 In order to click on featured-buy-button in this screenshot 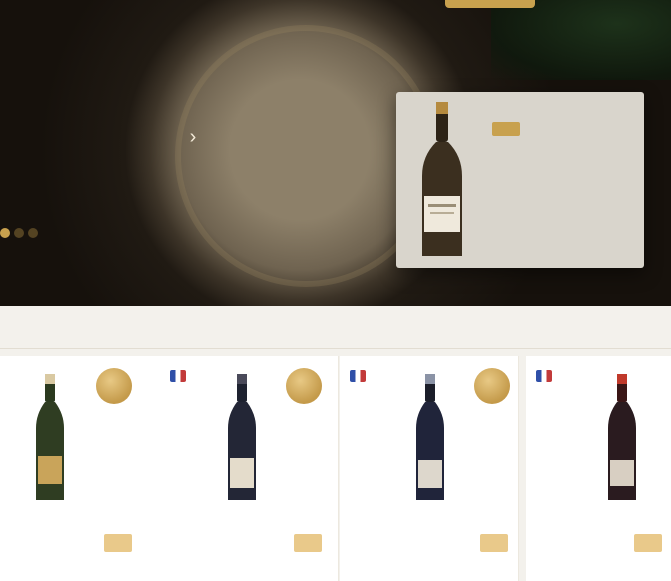, I will do `click(506, 129)`.